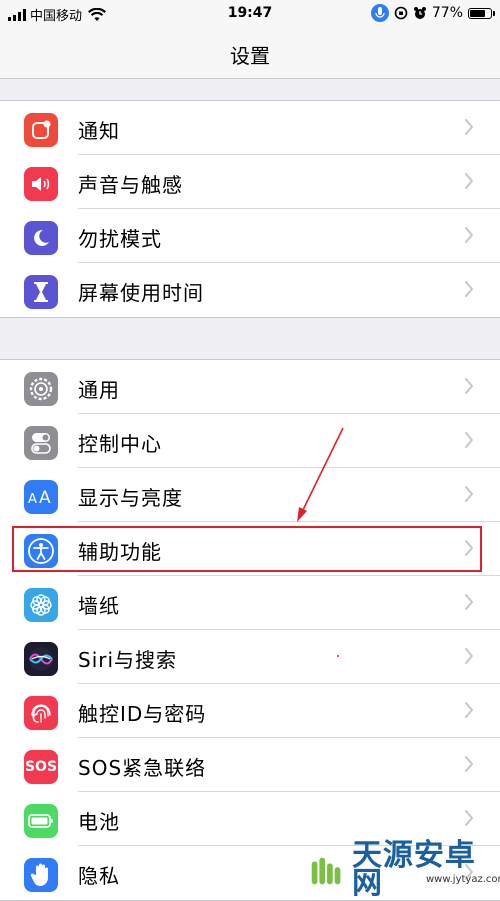 The width and height of the screenshot is (500, 901). I want to click on settings-row-label: 勿扰模式, so click(120, 239).